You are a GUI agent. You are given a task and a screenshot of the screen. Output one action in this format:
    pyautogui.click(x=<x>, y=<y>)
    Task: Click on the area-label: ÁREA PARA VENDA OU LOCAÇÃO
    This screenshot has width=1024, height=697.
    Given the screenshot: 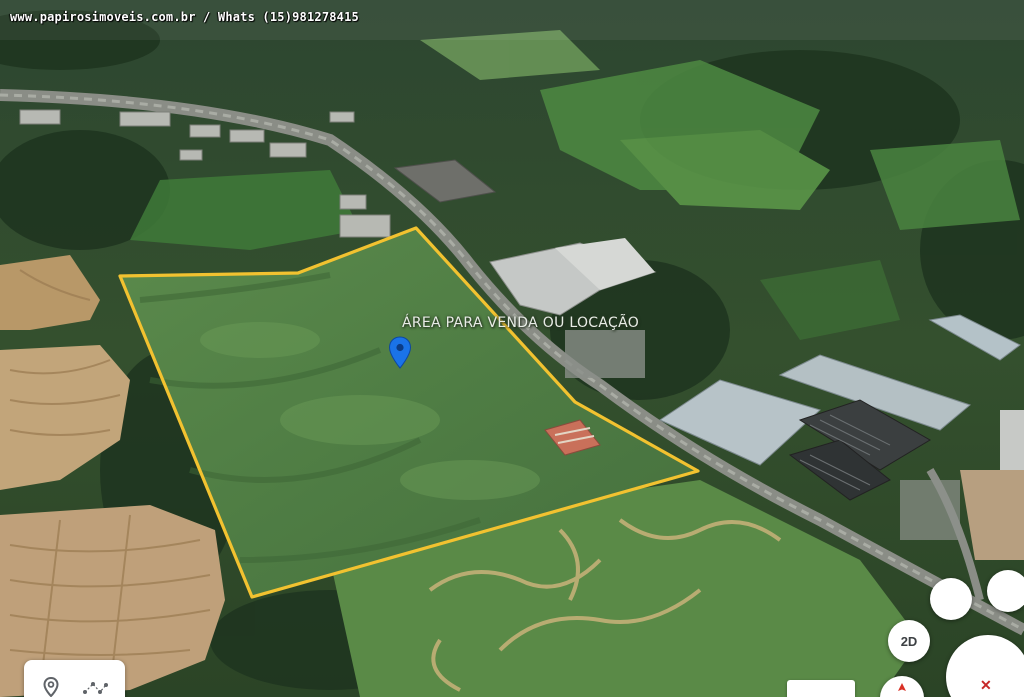 What is the action you would take?
    pyautogui.click(x=521, y=323)
    